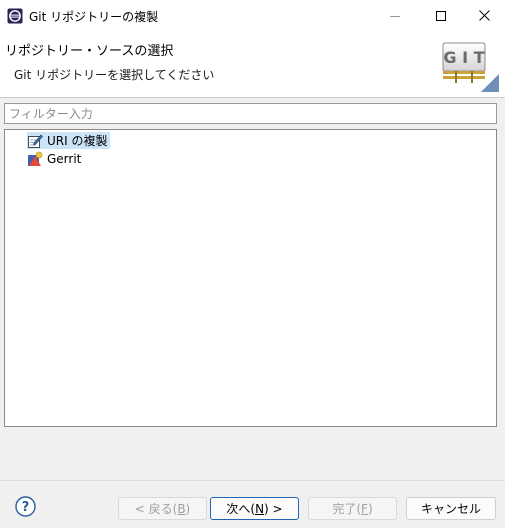  I want to click on maximize-icon, so click(441, 15).